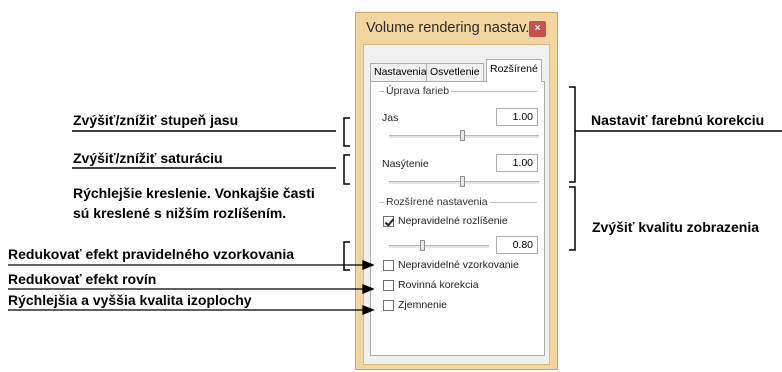 The width and height of the screenshot is (782, 372). I want to click on annotation-planes: Redukovať efekt rovín, so click(82, 279).